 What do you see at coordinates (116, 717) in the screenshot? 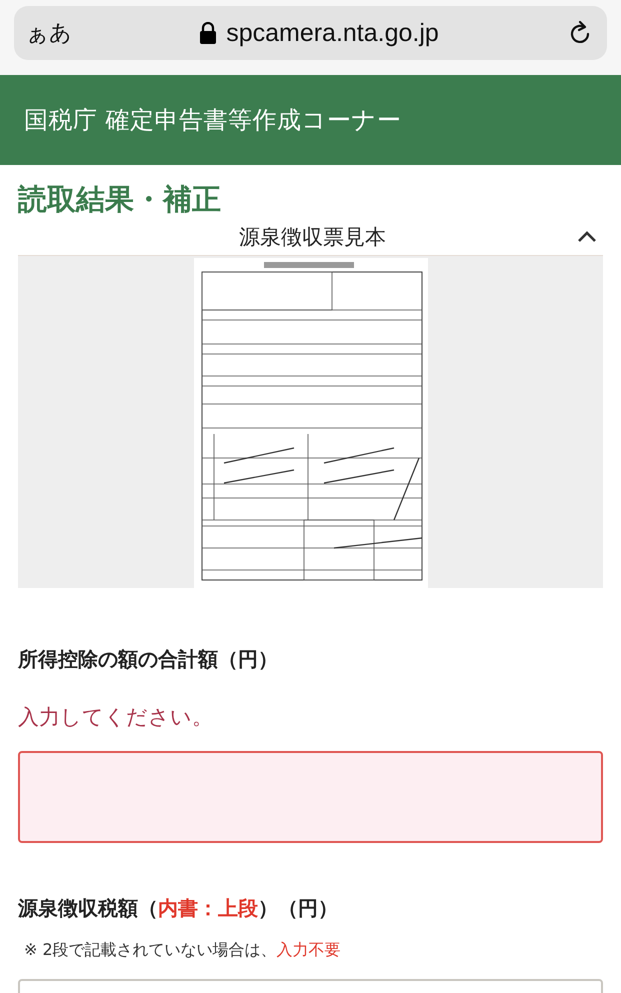
I see `error-message: 入力してください。` at bounding box center [116, 717].